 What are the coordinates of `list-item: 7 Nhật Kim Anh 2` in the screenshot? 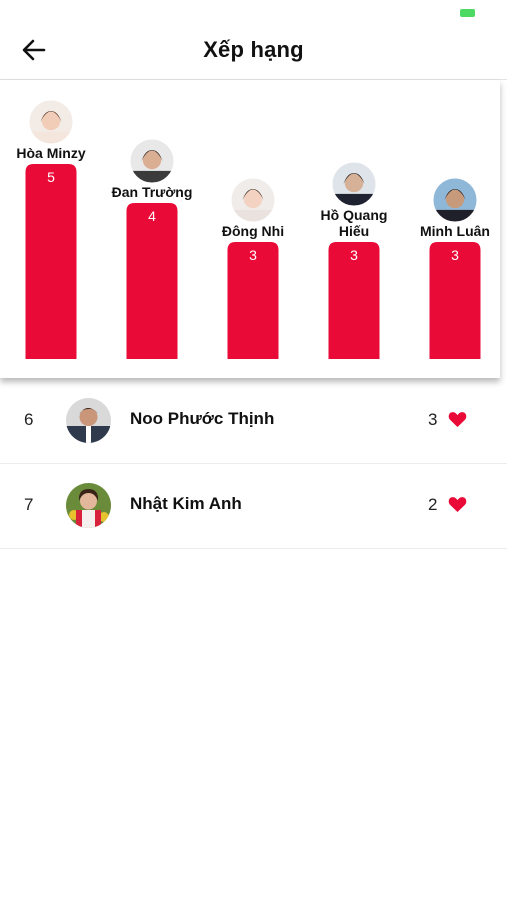 It's located at (253, 506).